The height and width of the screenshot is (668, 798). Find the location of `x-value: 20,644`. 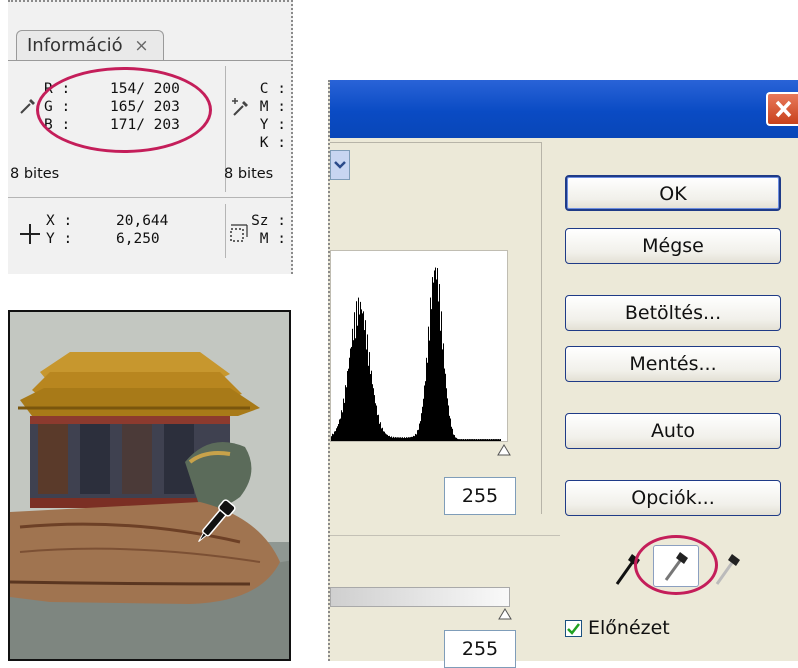

x-value: 20,644 is located at coordinates (142, 221).